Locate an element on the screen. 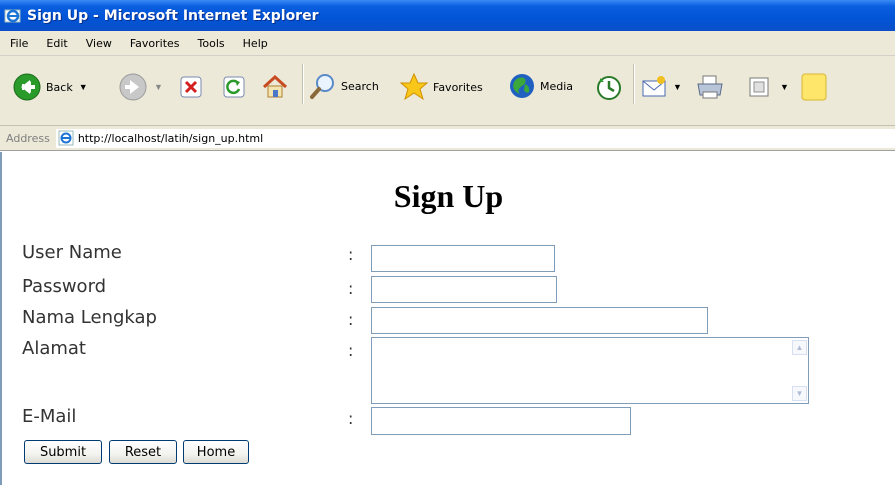 This screenshot has width=895, height=485. home-button: Home is located at coordinates (216, 452).